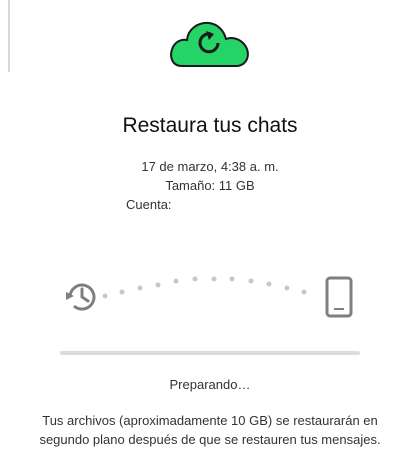 This screenshot has width=420, height=463. I want to click on restore-progress-bar, so click(210, 353).